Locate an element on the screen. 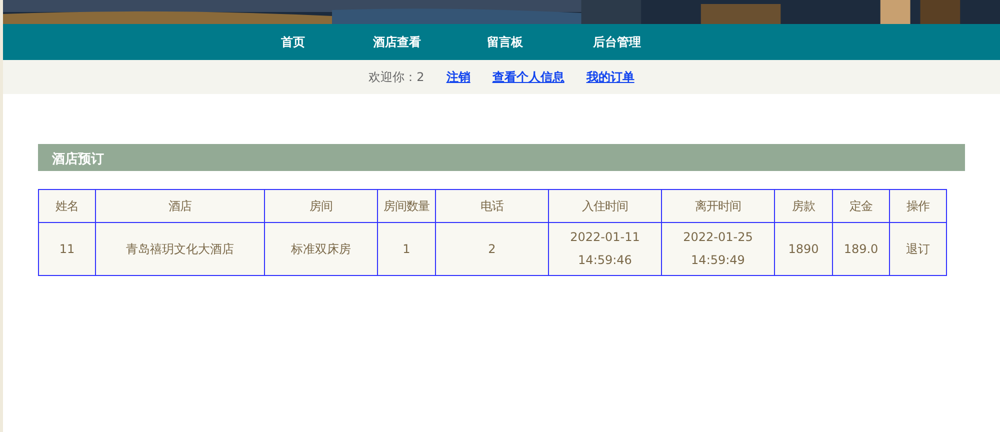 The image size is (1000, 432). section-header: 酒店预订 is located at coordinates (501, 157).